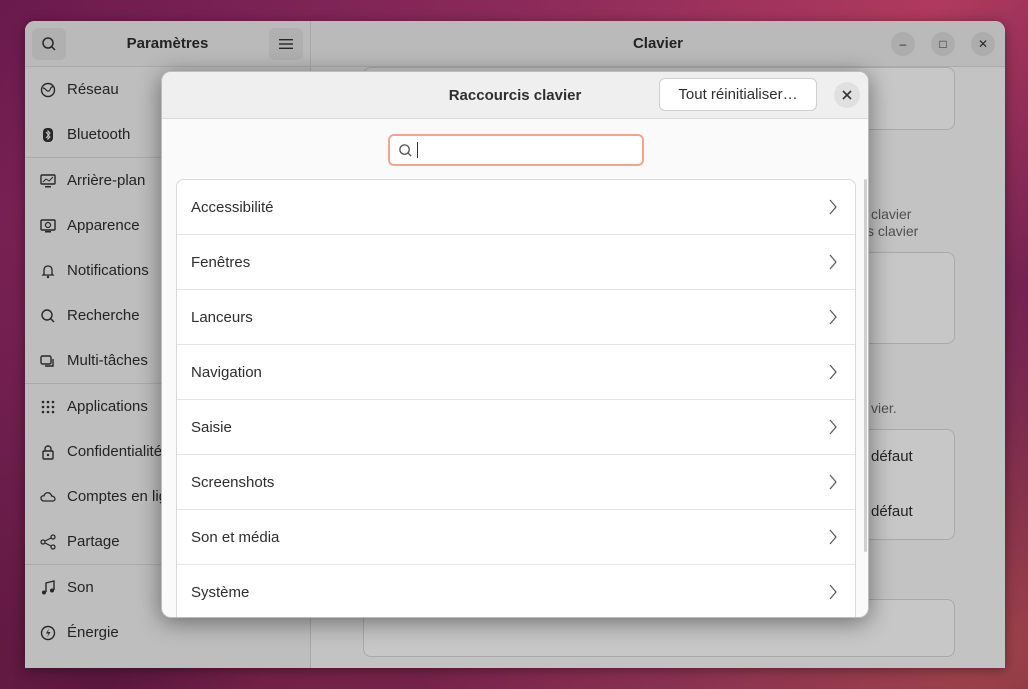  I want to click on list-item: Lanceurs, so click(516, 317).